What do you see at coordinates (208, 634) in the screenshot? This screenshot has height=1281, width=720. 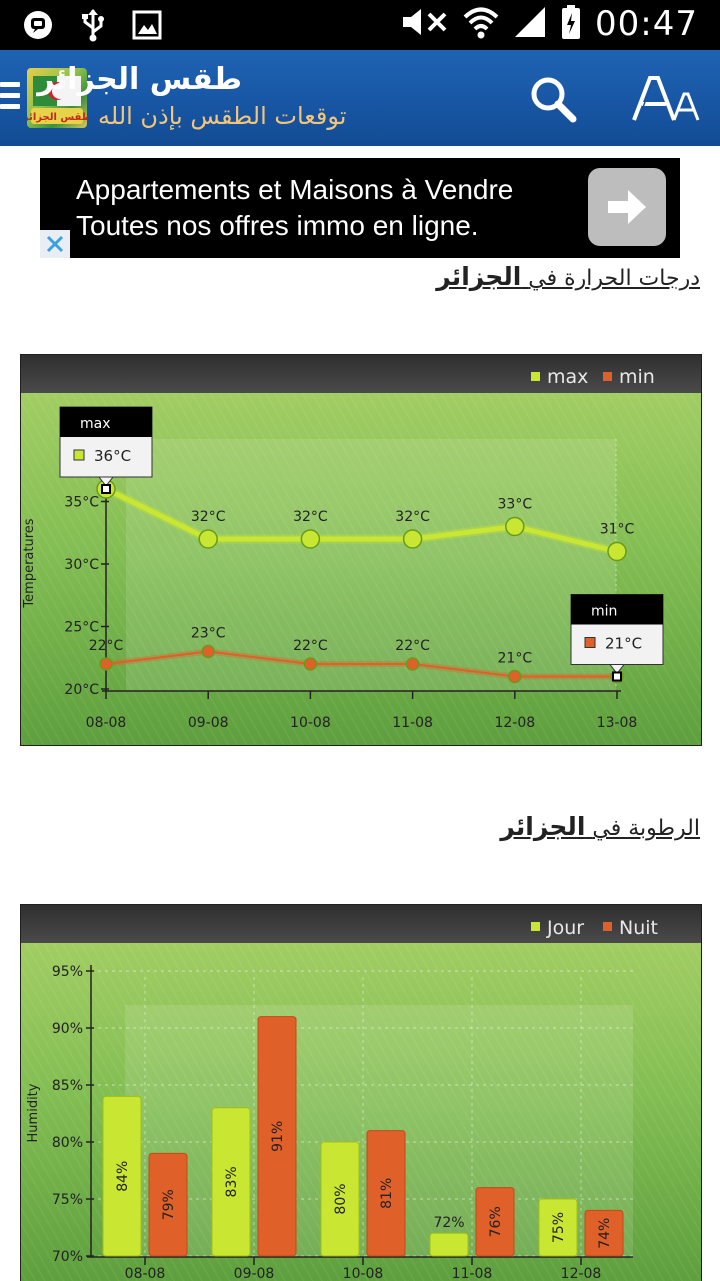 I see `min-value-label: 23°C` at bounding box center [208, 634].